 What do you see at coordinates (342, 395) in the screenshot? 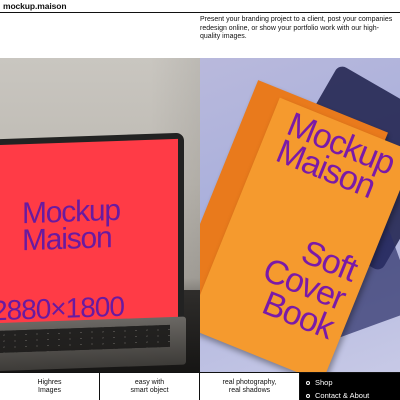
I see `nav-item-label: Contact & About` at bounding box center [342, 395].